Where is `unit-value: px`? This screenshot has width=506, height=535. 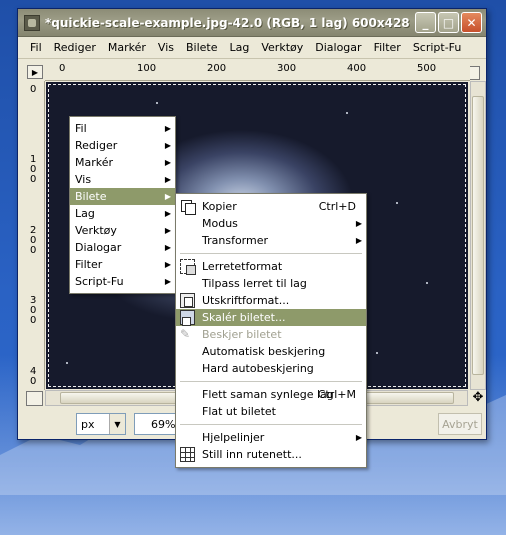
unit-value: px is located at coordinates (88, 424).